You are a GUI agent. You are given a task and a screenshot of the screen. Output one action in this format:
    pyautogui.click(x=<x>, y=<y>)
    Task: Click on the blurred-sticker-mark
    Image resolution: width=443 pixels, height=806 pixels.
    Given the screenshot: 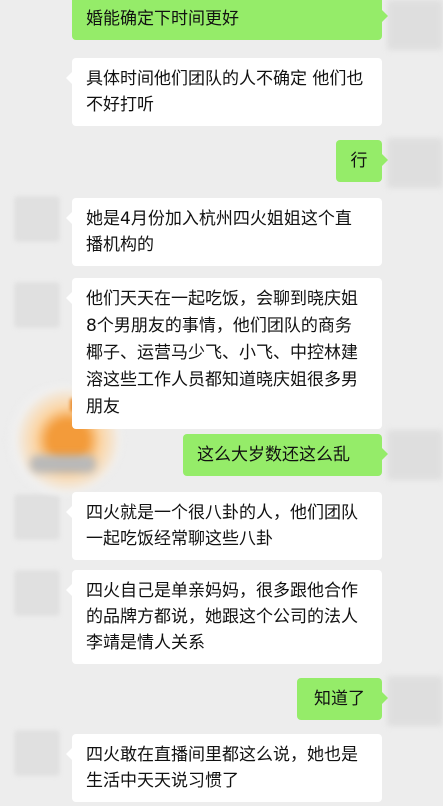 What is the action you would take?
    pyautogui.click(x=63, y=464)
    